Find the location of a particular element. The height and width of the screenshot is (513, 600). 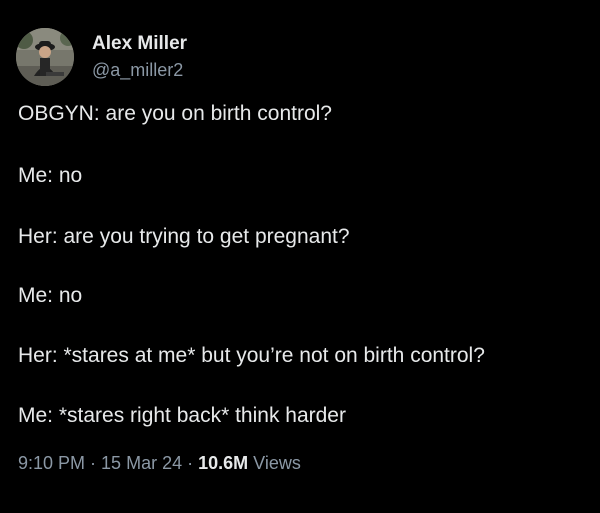

avatar-image is located at coordinates (45, 57).